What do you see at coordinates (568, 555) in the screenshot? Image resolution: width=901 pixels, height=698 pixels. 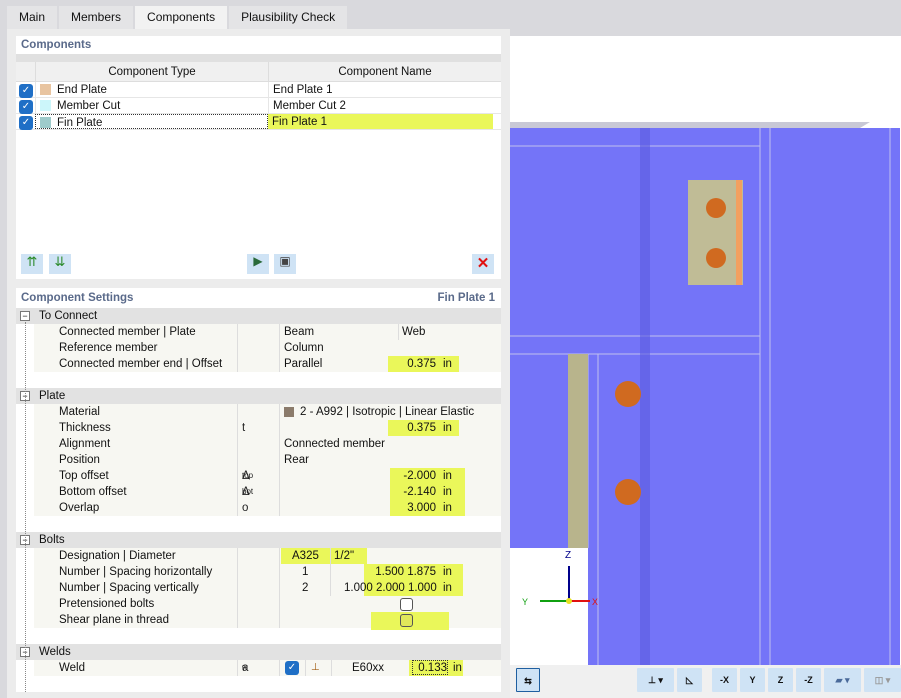 I see `axis-z-label: Z` at bounding box center [568, 555].